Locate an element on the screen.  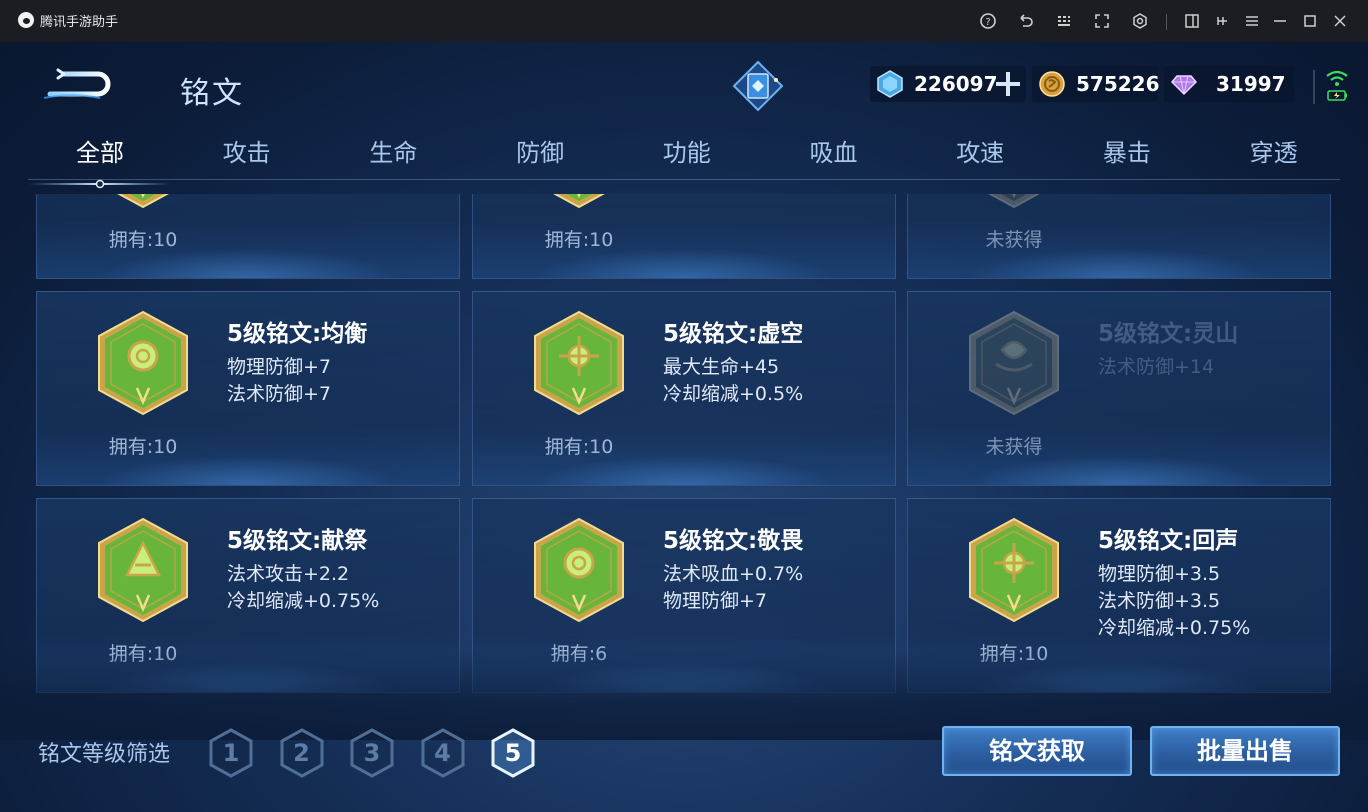
inscription-card: 5级铭文:虚空最大生命+45 冷却缩减+0.5% 拥有:10 is located at coordinates (684, 388).